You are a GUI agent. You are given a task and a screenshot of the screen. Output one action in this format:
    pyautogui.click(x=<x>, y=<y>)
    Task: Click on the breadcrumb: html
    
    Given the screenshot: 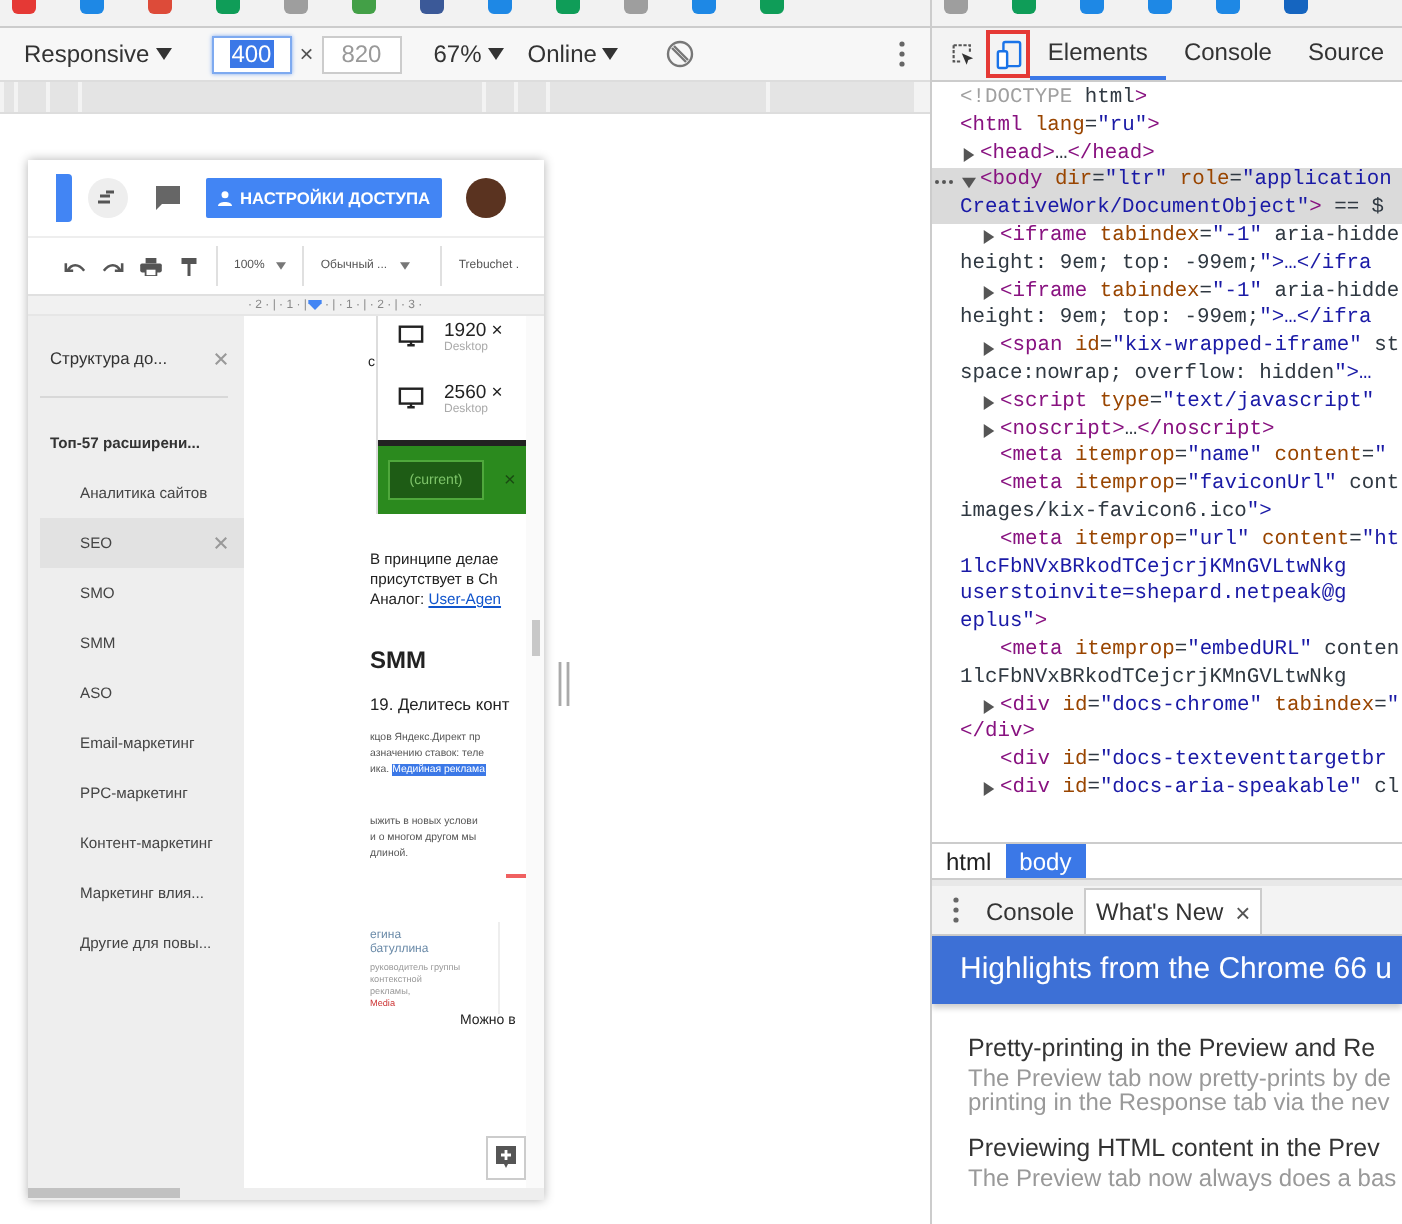 What is the action you would take?
    pyautogui.click(x=969, y=861)
    